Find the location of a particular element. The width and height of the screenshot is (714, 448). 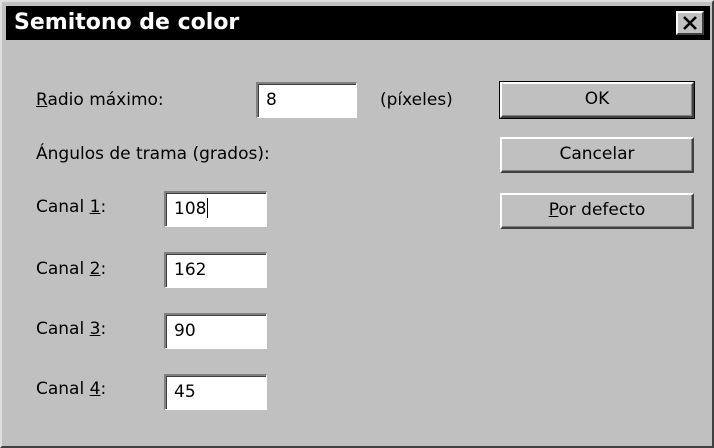

channel-1-mnemonic: 1 is located at coordinates (95, 207).